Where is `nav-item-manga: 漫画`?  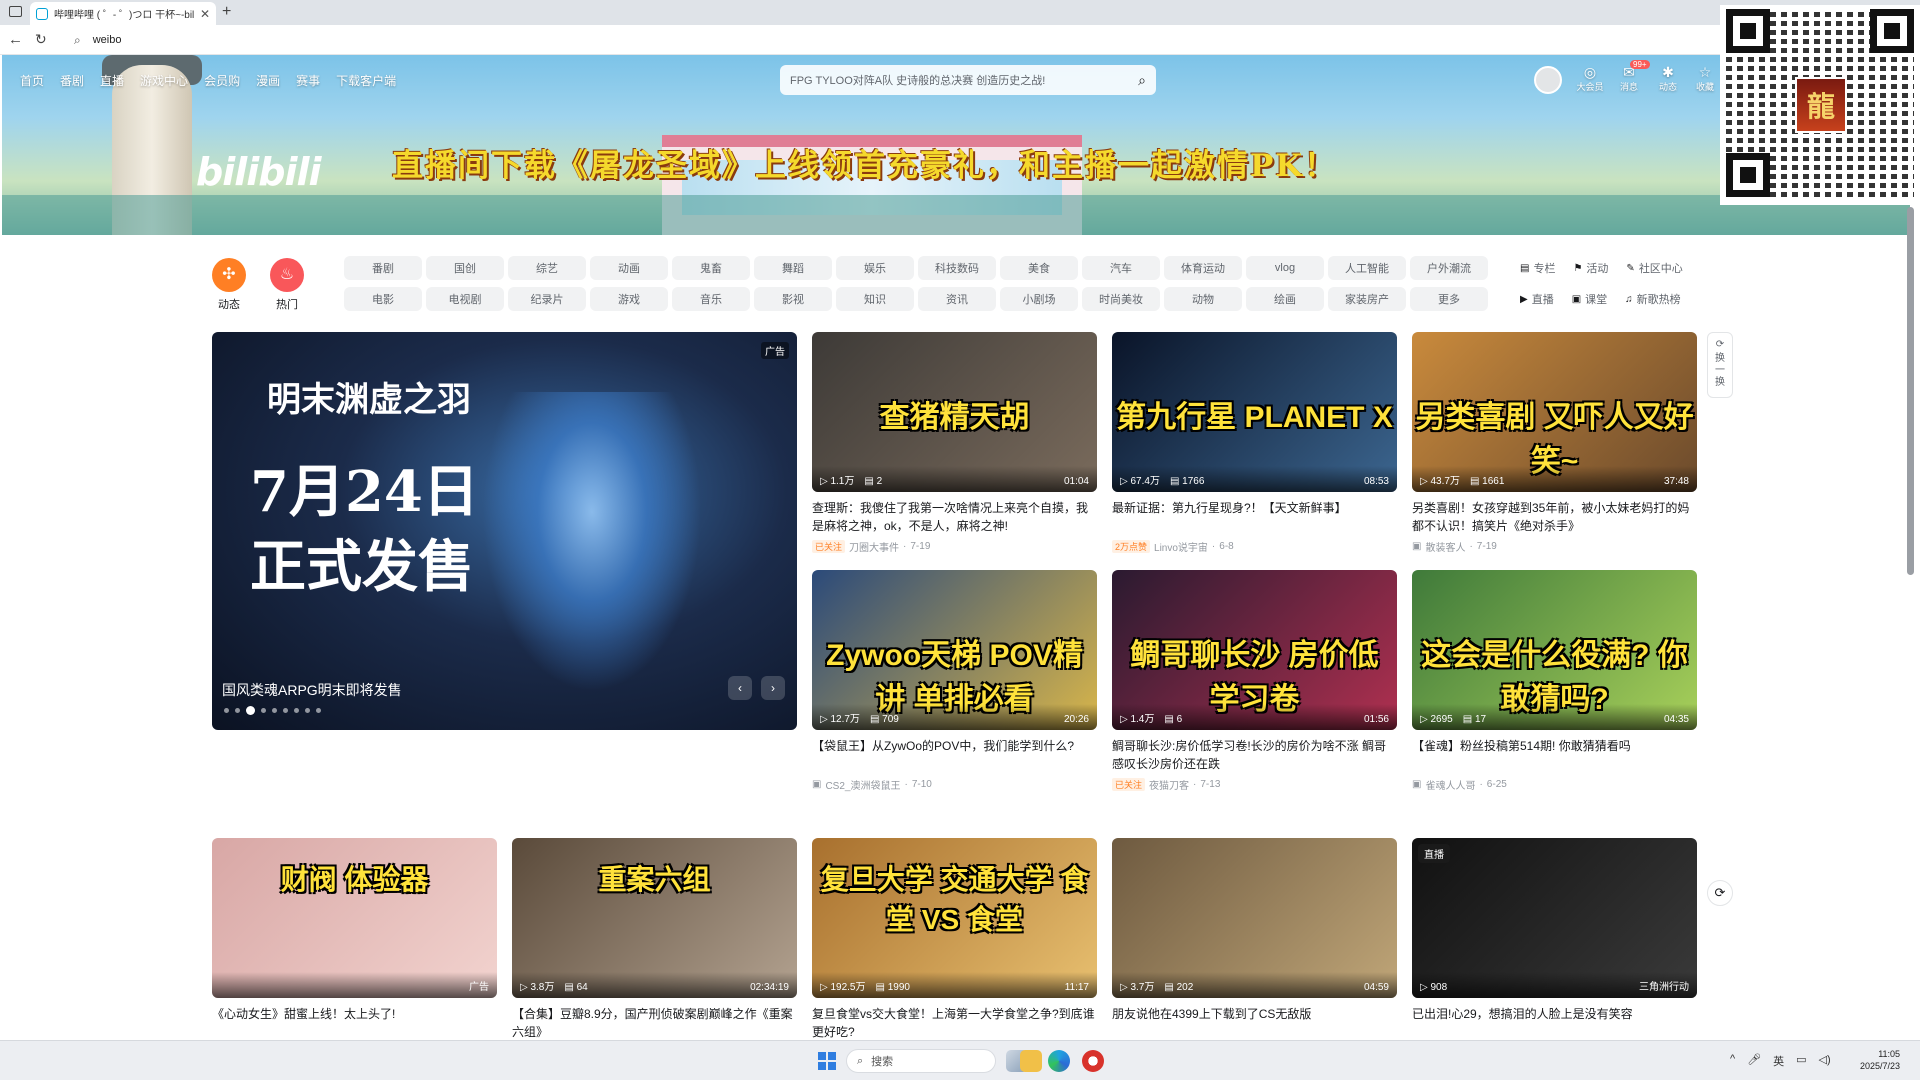 nav-item-manga: 漫画 is located at coordinates (268, 80).